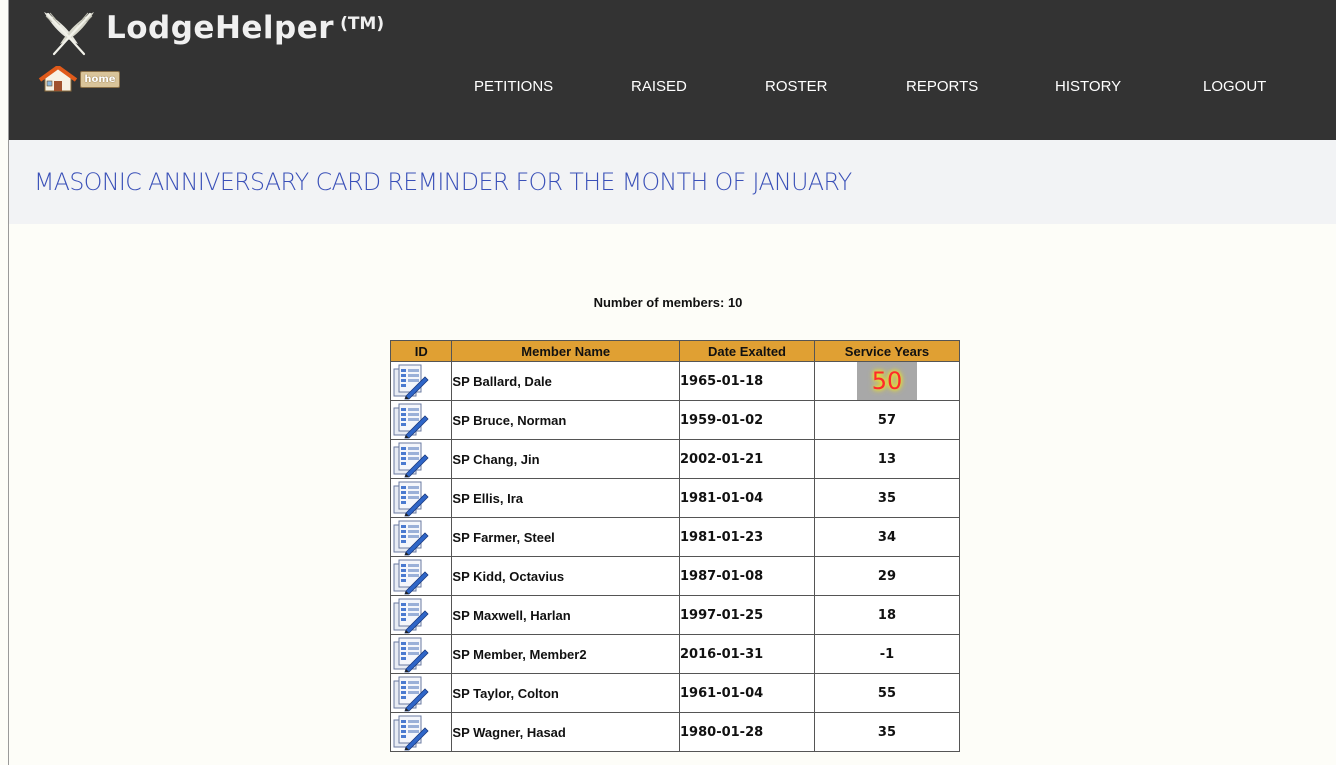 The height and width of the screenshot is (765, 1336). Describe the element at coordinates (566, 498) in the screenshot. I see `member-name: SP Ellis, Ira` at that location.